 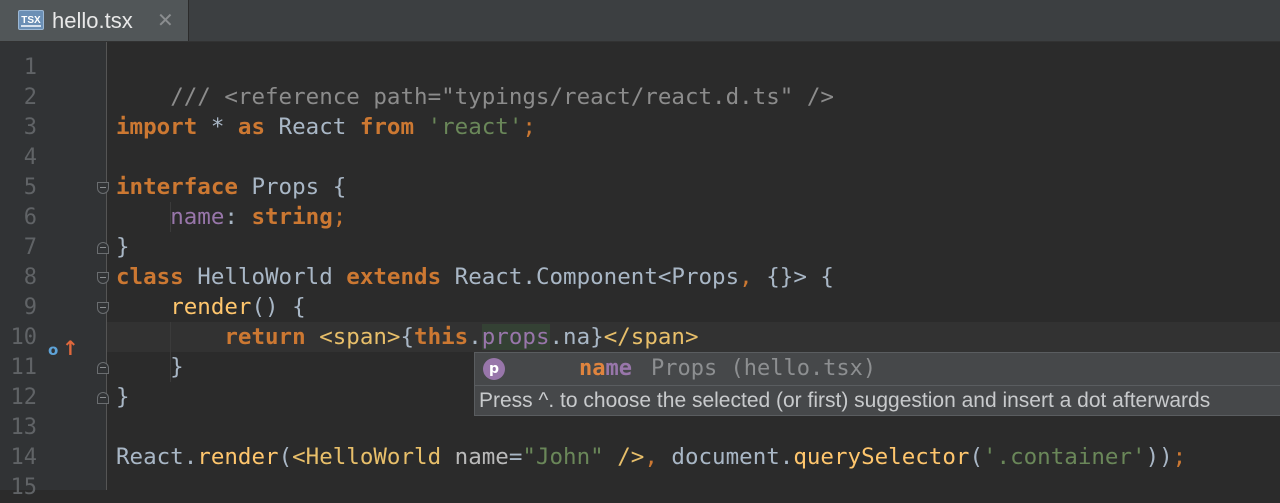 I want to click on line-number: 14, so click(x=24, y=457).